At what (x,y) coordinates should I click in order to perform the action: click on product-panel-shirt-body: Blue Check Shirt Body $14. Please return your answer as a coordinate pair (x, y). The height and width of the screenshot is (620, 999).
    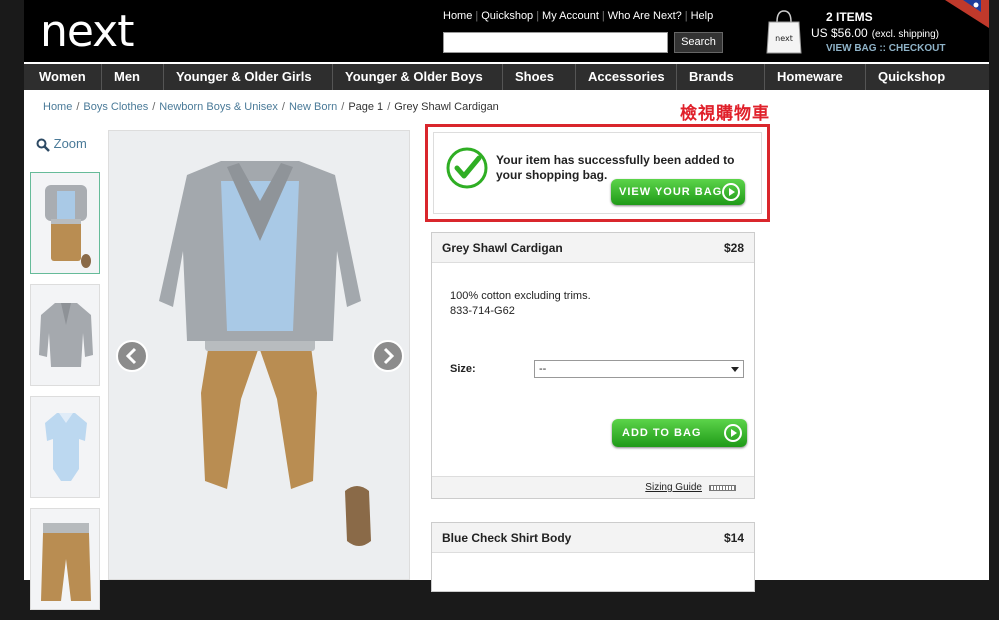
    Looking at the image, I should click on (593, 557).